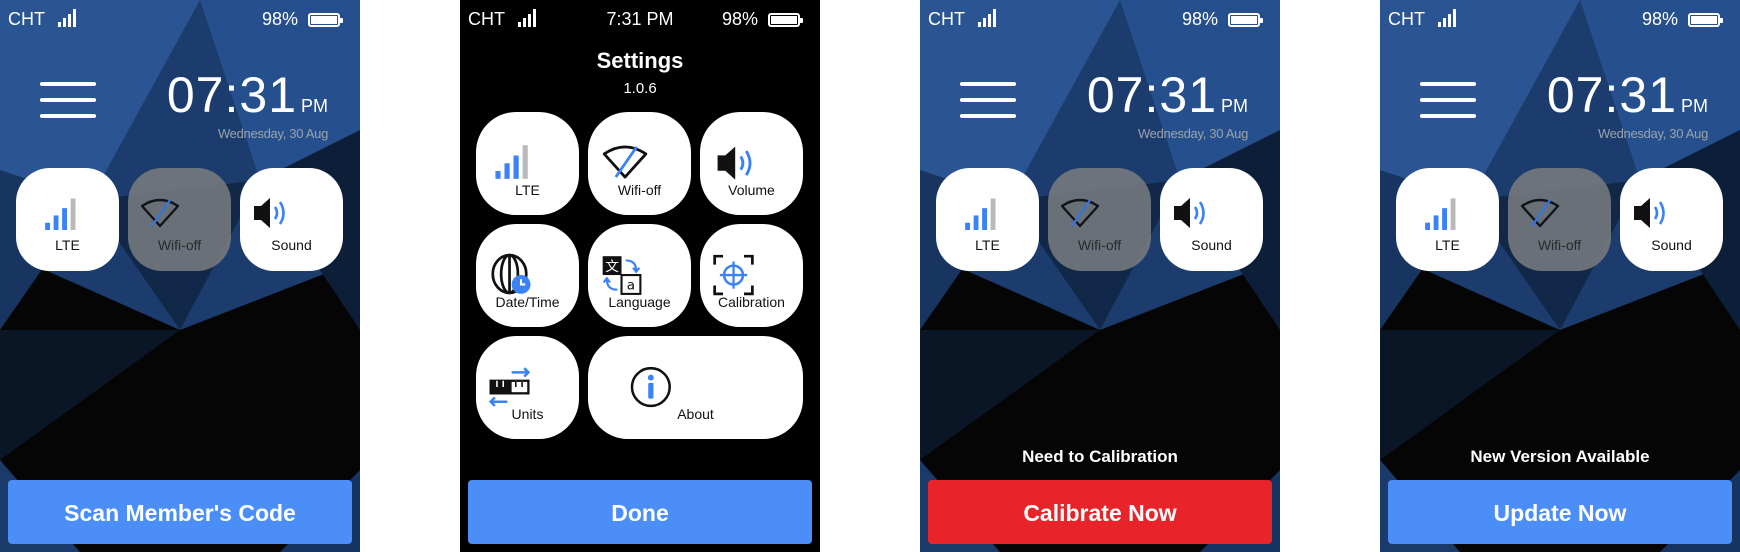 The height and width of the screenshot is (552, 1740). Describe the element at coordinates (751, 190) in the screenshot. I see `tile-label: Volume` at that location.